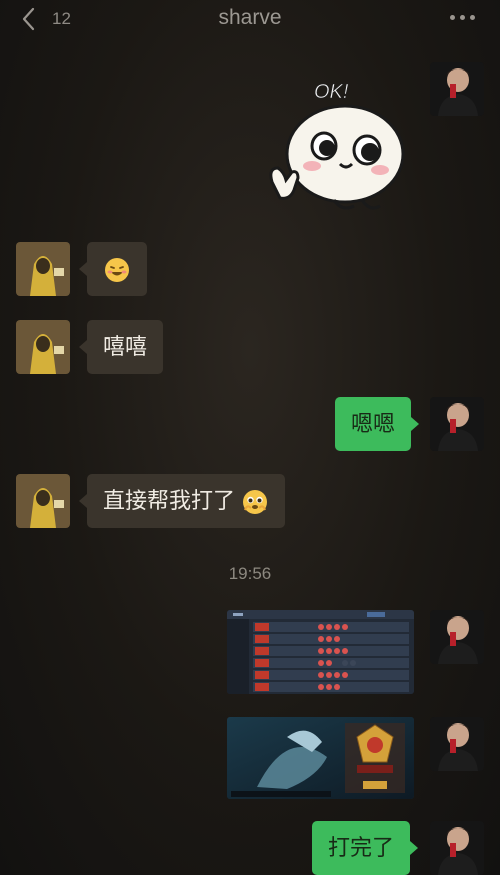  Describe the element at coordinates (250, 573) in the screenshot. I see `message-timestamp: 19:56` at that location.